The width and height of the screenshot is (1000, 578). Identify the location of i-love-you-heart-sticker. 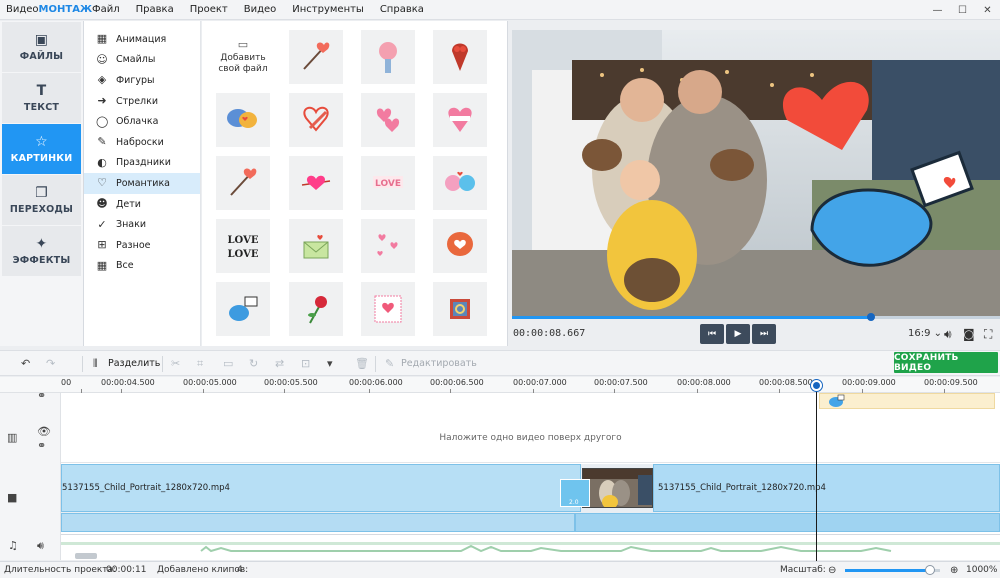
(460, 120).